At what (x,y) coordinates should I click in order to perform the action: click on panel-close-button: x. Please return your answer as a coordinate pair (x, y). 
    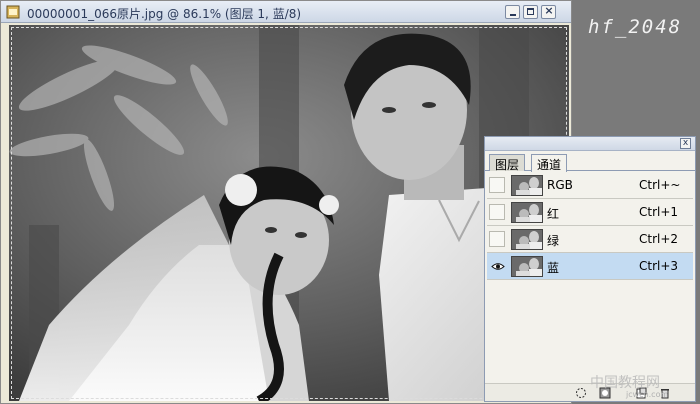
    Looking at the image, I should click on (685, 143).